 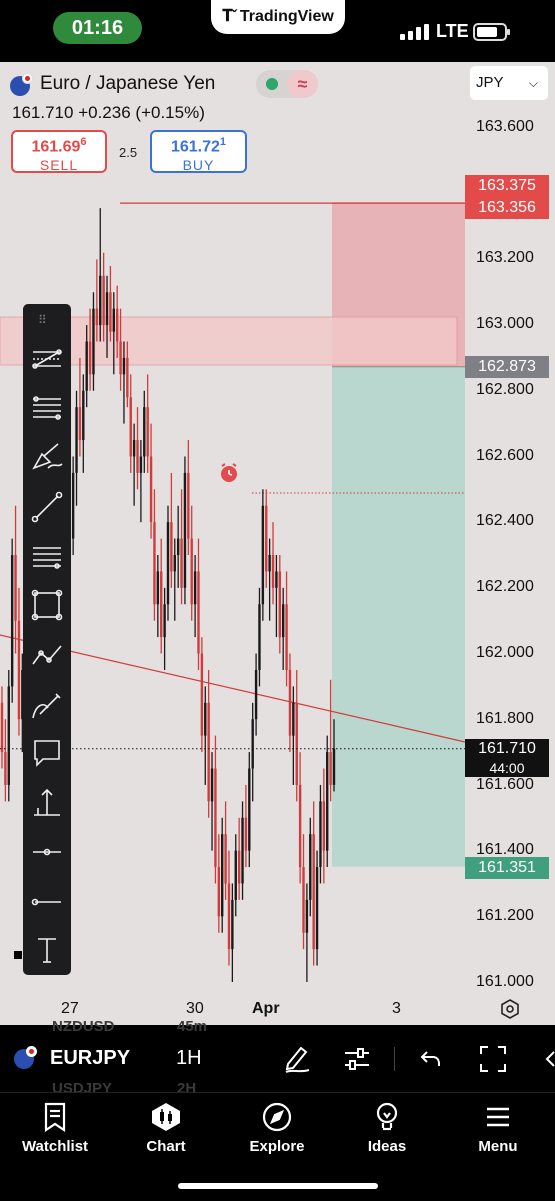 What do you see at coordinates (498, 1126) in the screenshot?
I see `tab-menu: Menu` at bounding box center [498, 1126].